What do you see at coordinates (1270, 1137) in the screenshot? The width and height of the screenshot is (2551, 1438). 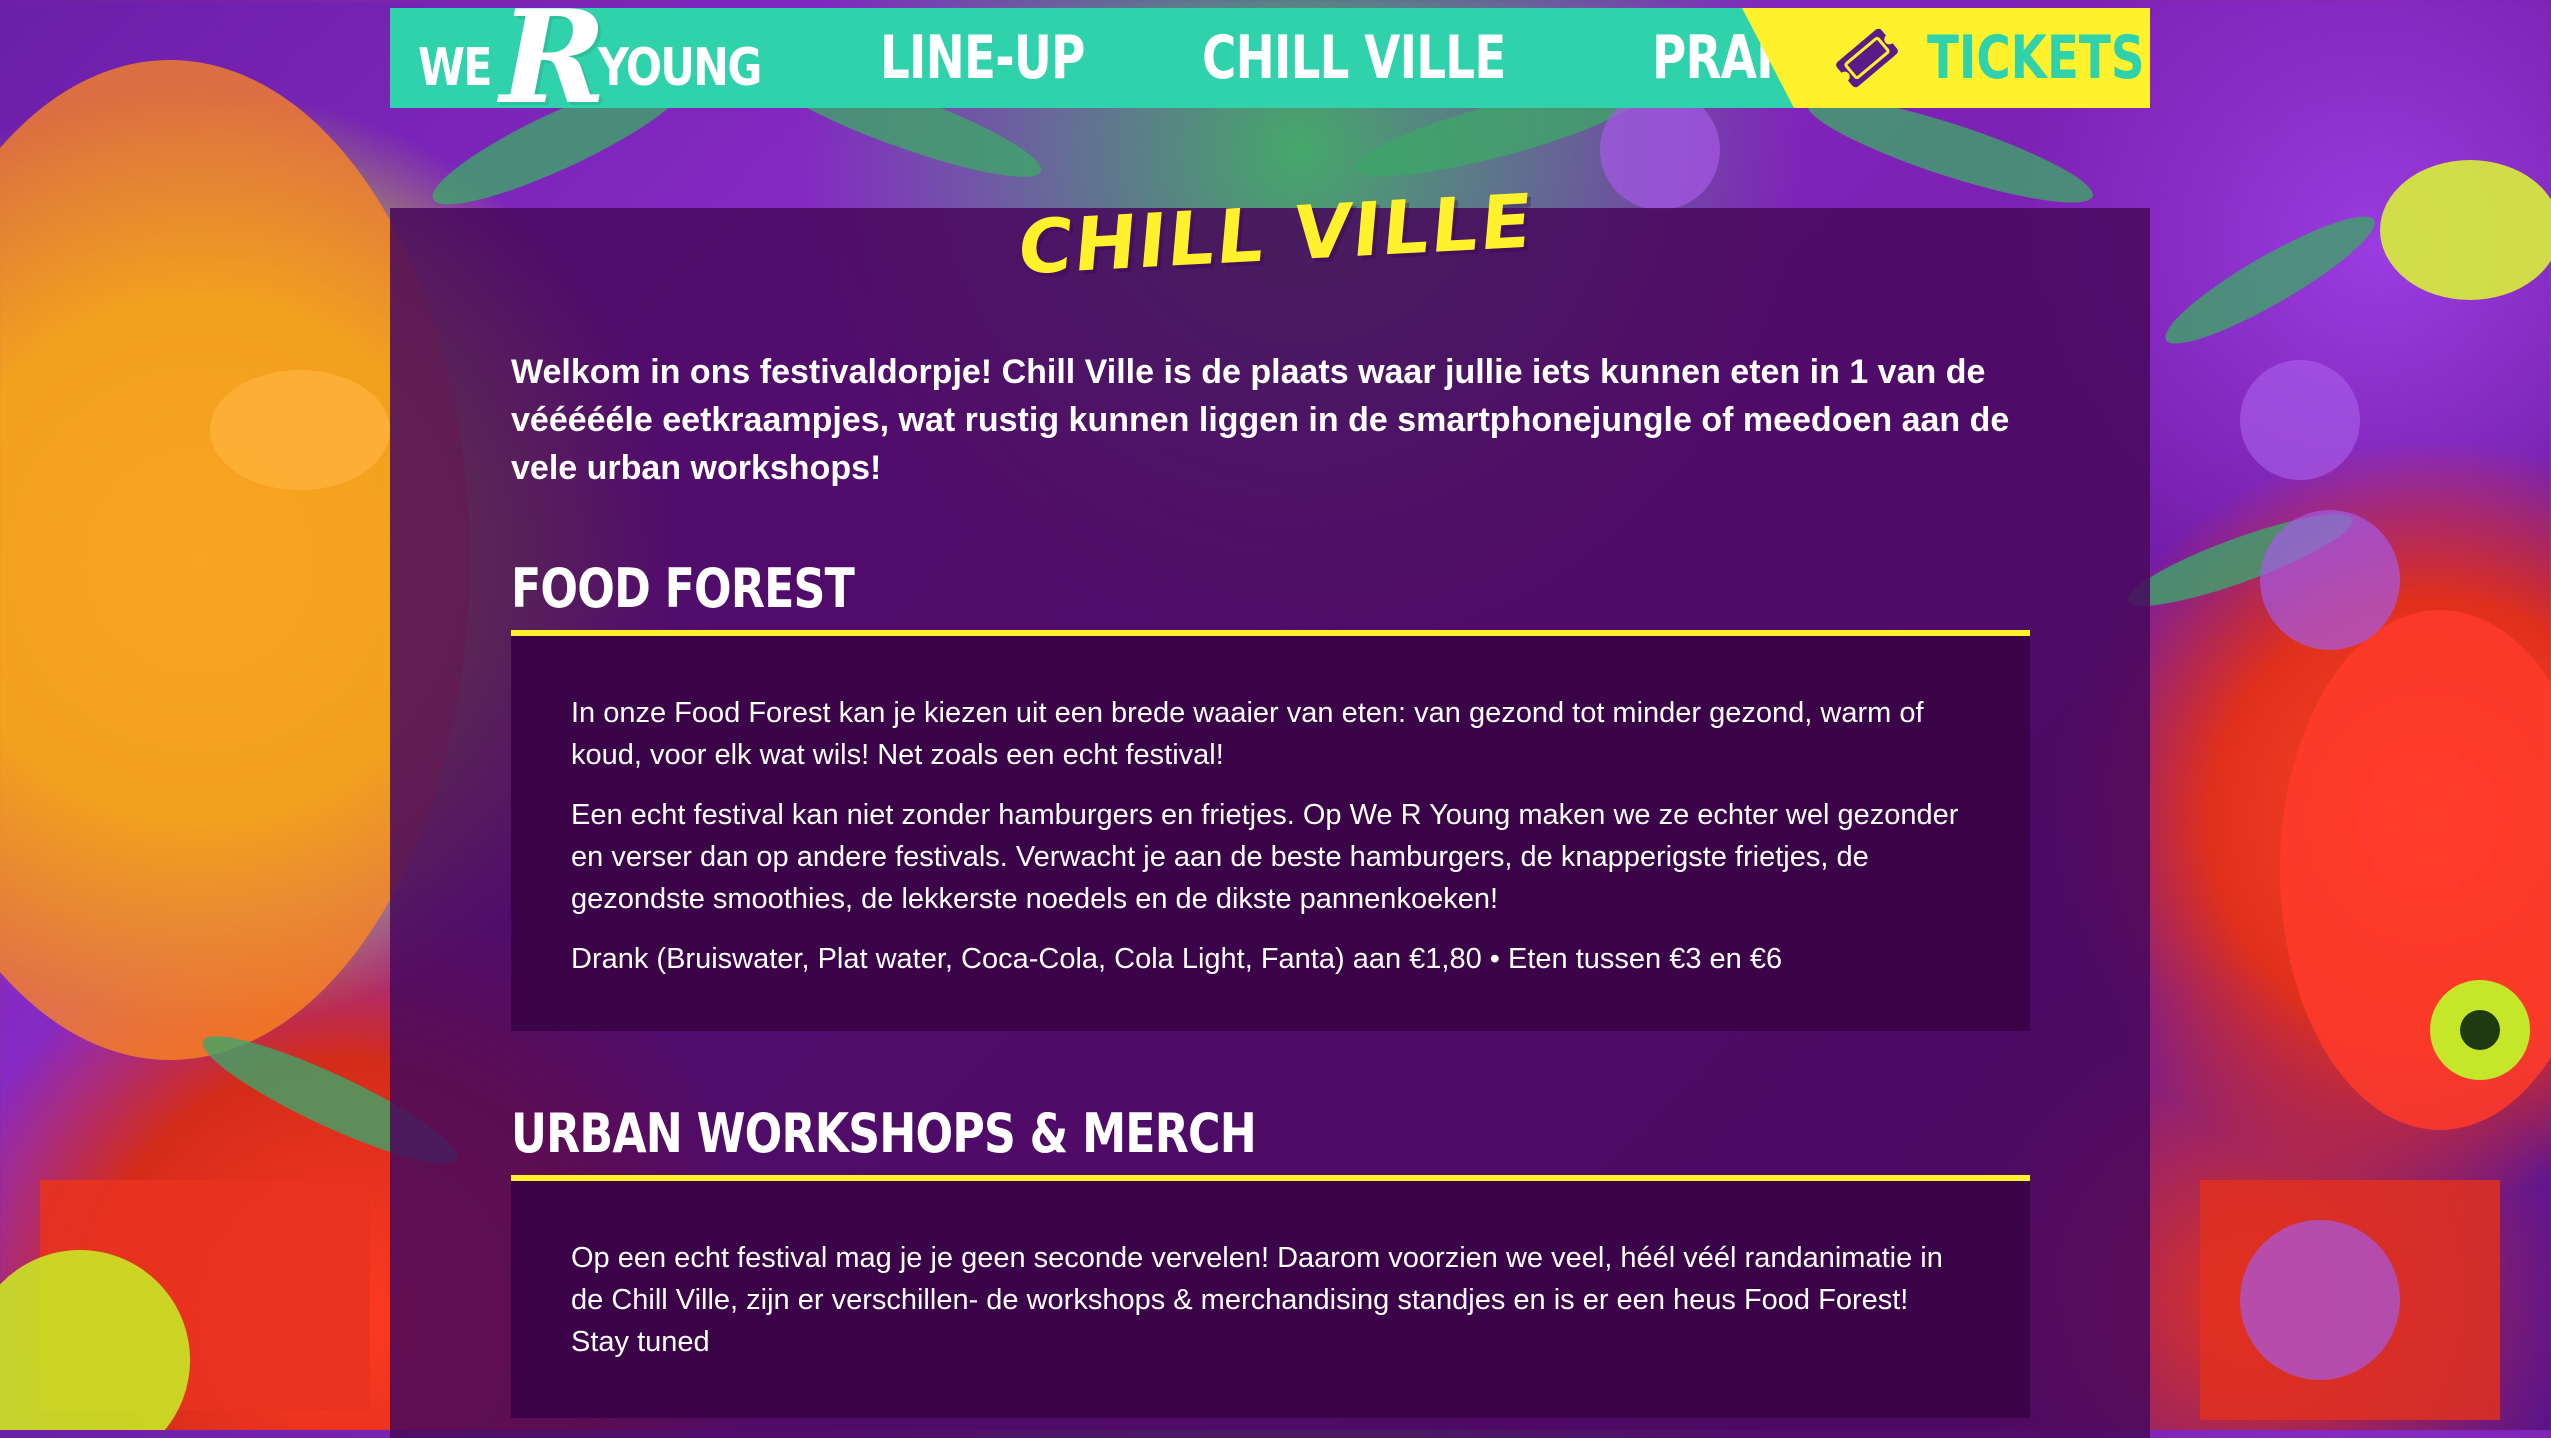 I see `urban-workshops-heading: URBAN WORKSHOPS & MERCH` at bounding box center [1270, 1137].